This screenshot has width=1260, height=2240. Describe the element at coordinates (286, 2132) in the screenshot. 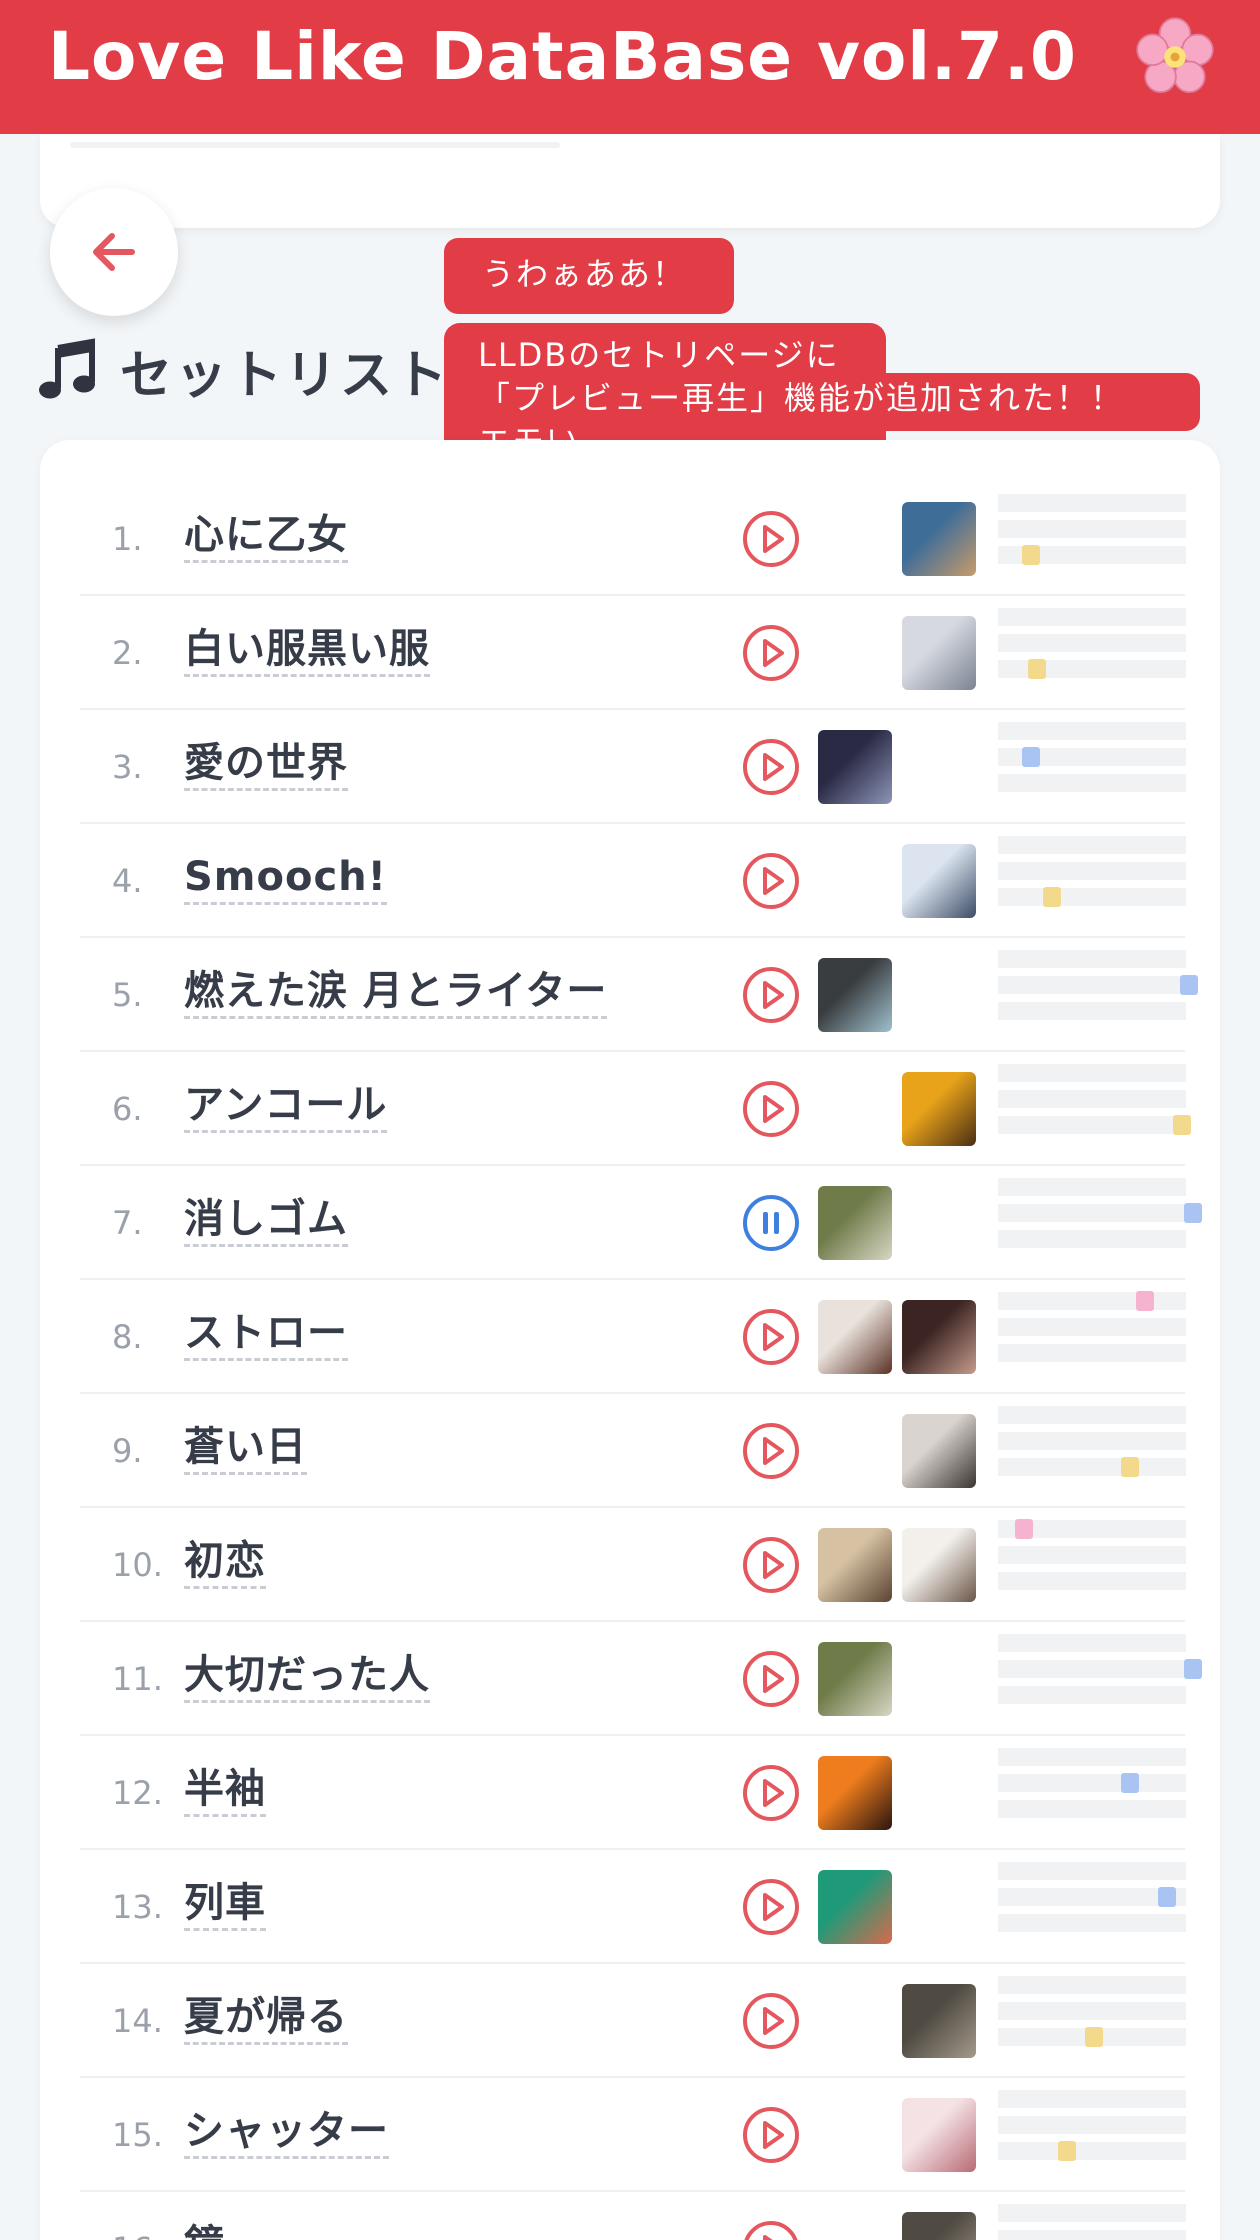

I see `song-title-link: シャッター` at that location.